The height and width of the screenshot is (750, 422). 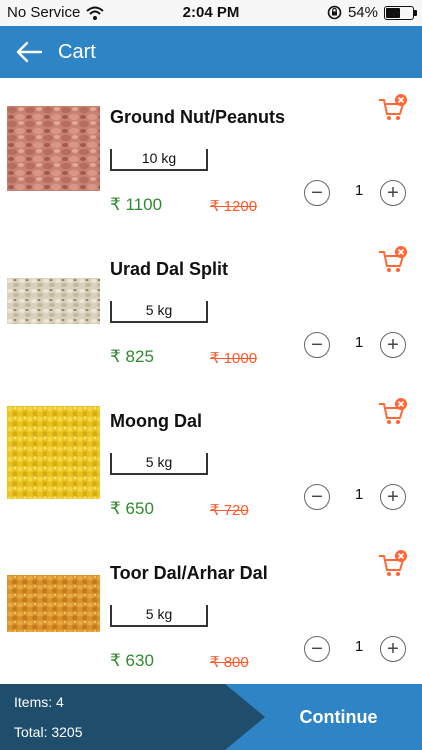 What do you see at coordinates (197, 117) in the screenshot?
I see `product-name: Ground Nut/Peanuts` at bounding box center [197, 117].